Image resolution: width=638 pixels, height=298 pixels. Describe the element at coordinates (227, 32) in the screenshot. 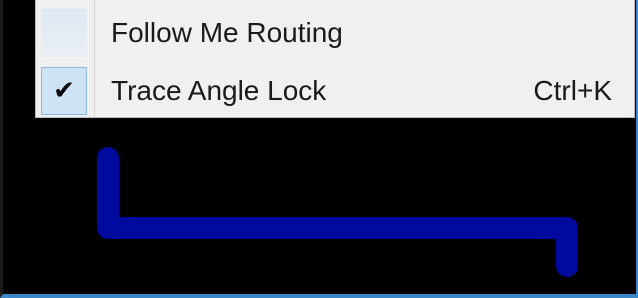

I see `menu-item-label: Follow Me Routing` at that location.